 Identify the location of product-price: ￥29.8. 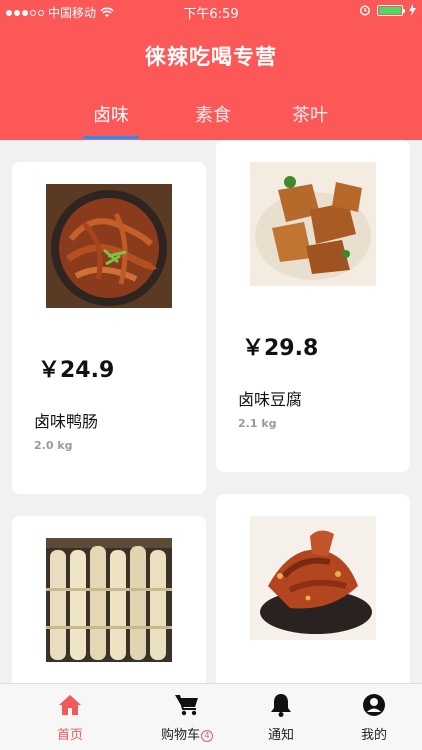
(280, 348).